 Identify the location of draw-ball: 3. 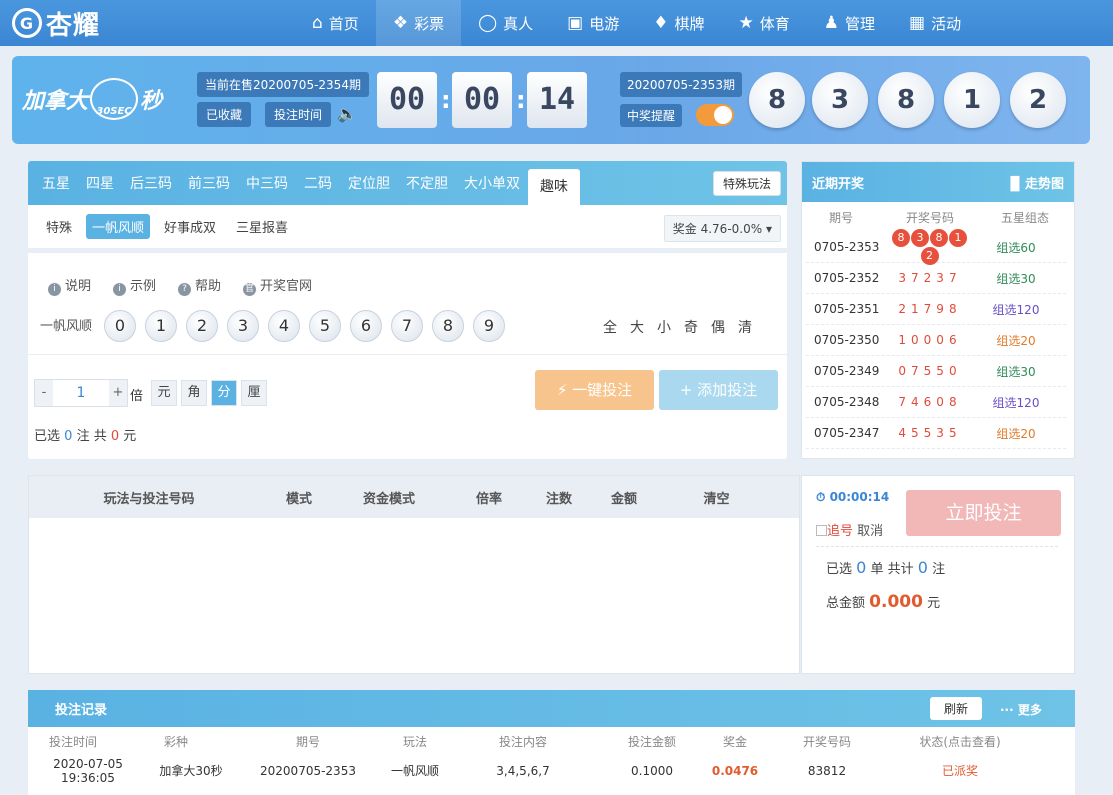
(840, 100).